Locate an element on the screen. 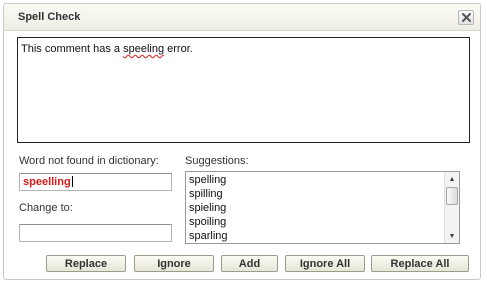 This screenshot has height=285, width=487. comment-text-before: This comment has a is located at coordinates (72, 49).